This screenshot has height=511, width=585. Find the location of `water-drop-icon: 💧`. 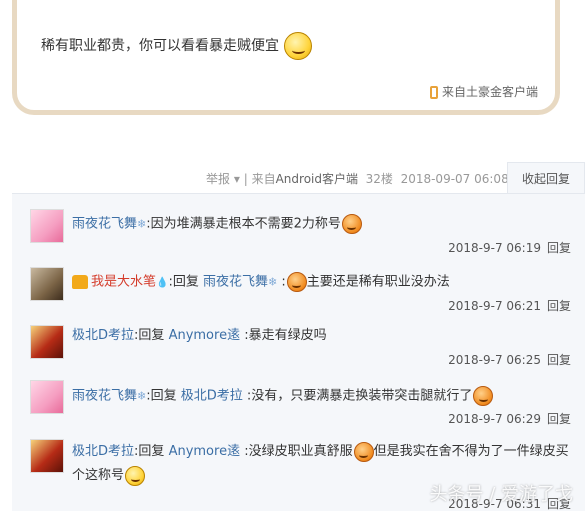

water-drop-icon: 💧 is located at coordinates (162, 283).